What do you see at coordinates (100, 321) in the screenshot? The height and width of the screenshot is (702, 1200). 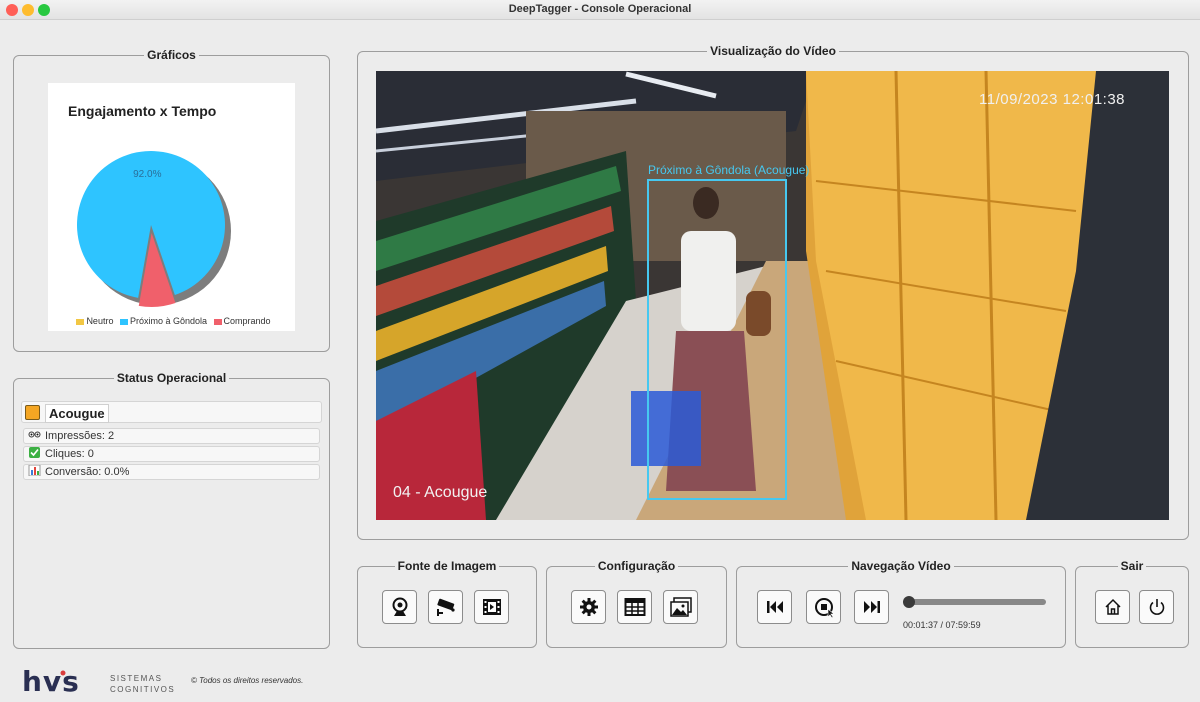 I see `legend-neutro: Neutro` at bounding box center [100, 321].